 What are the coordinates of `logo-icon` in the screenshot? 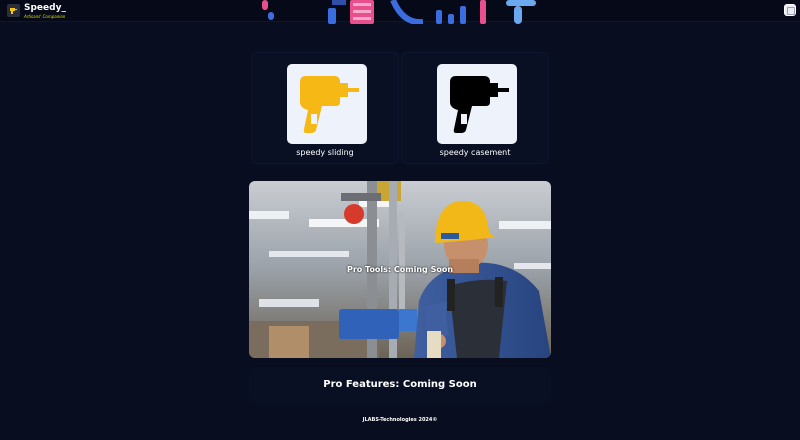 It's located at (13, 10).